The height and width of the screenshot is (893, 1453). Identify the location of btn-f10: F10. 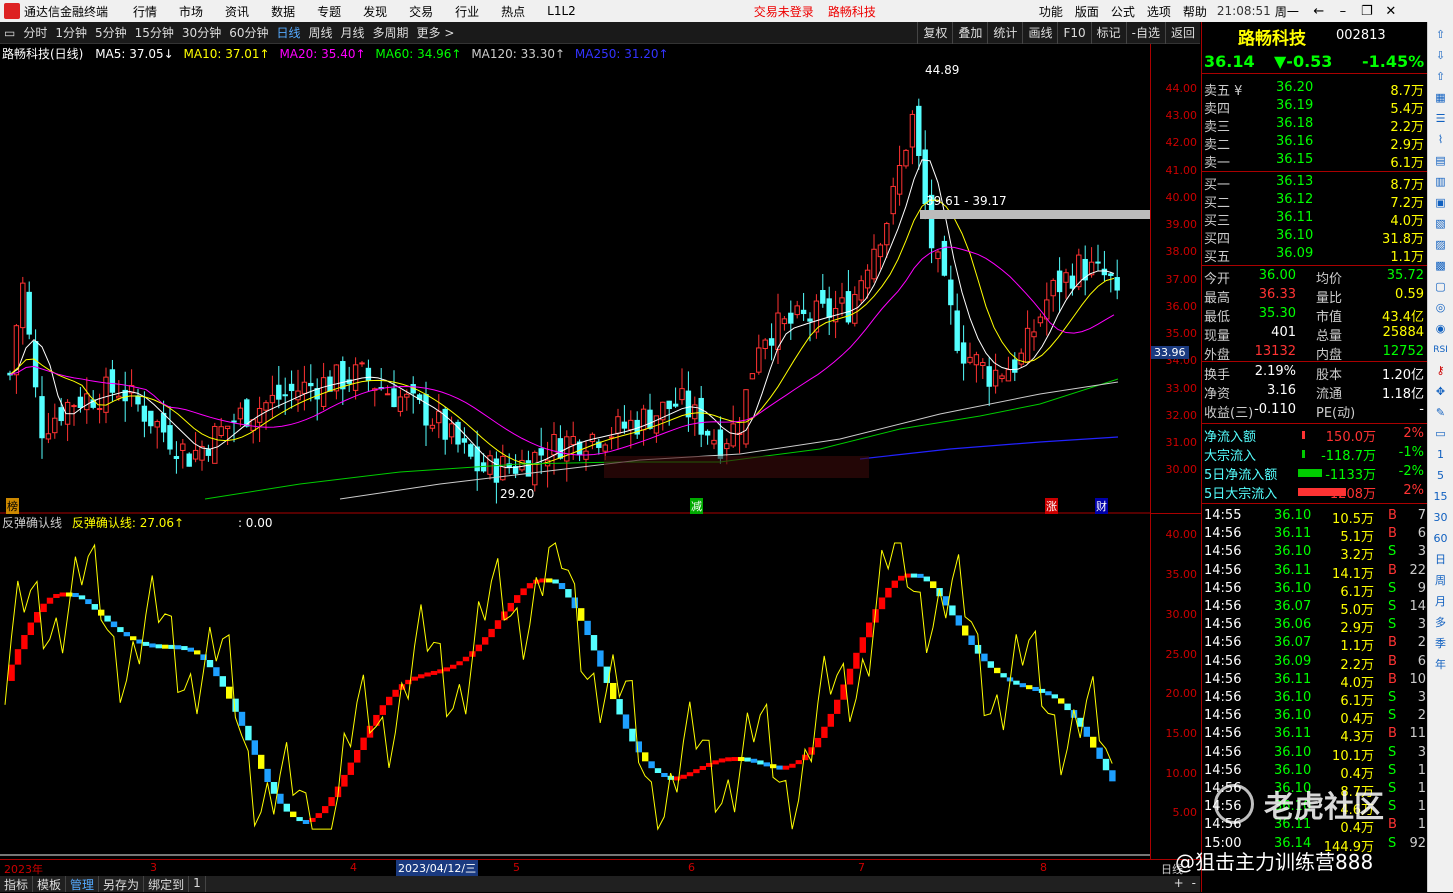
(1073, 32).